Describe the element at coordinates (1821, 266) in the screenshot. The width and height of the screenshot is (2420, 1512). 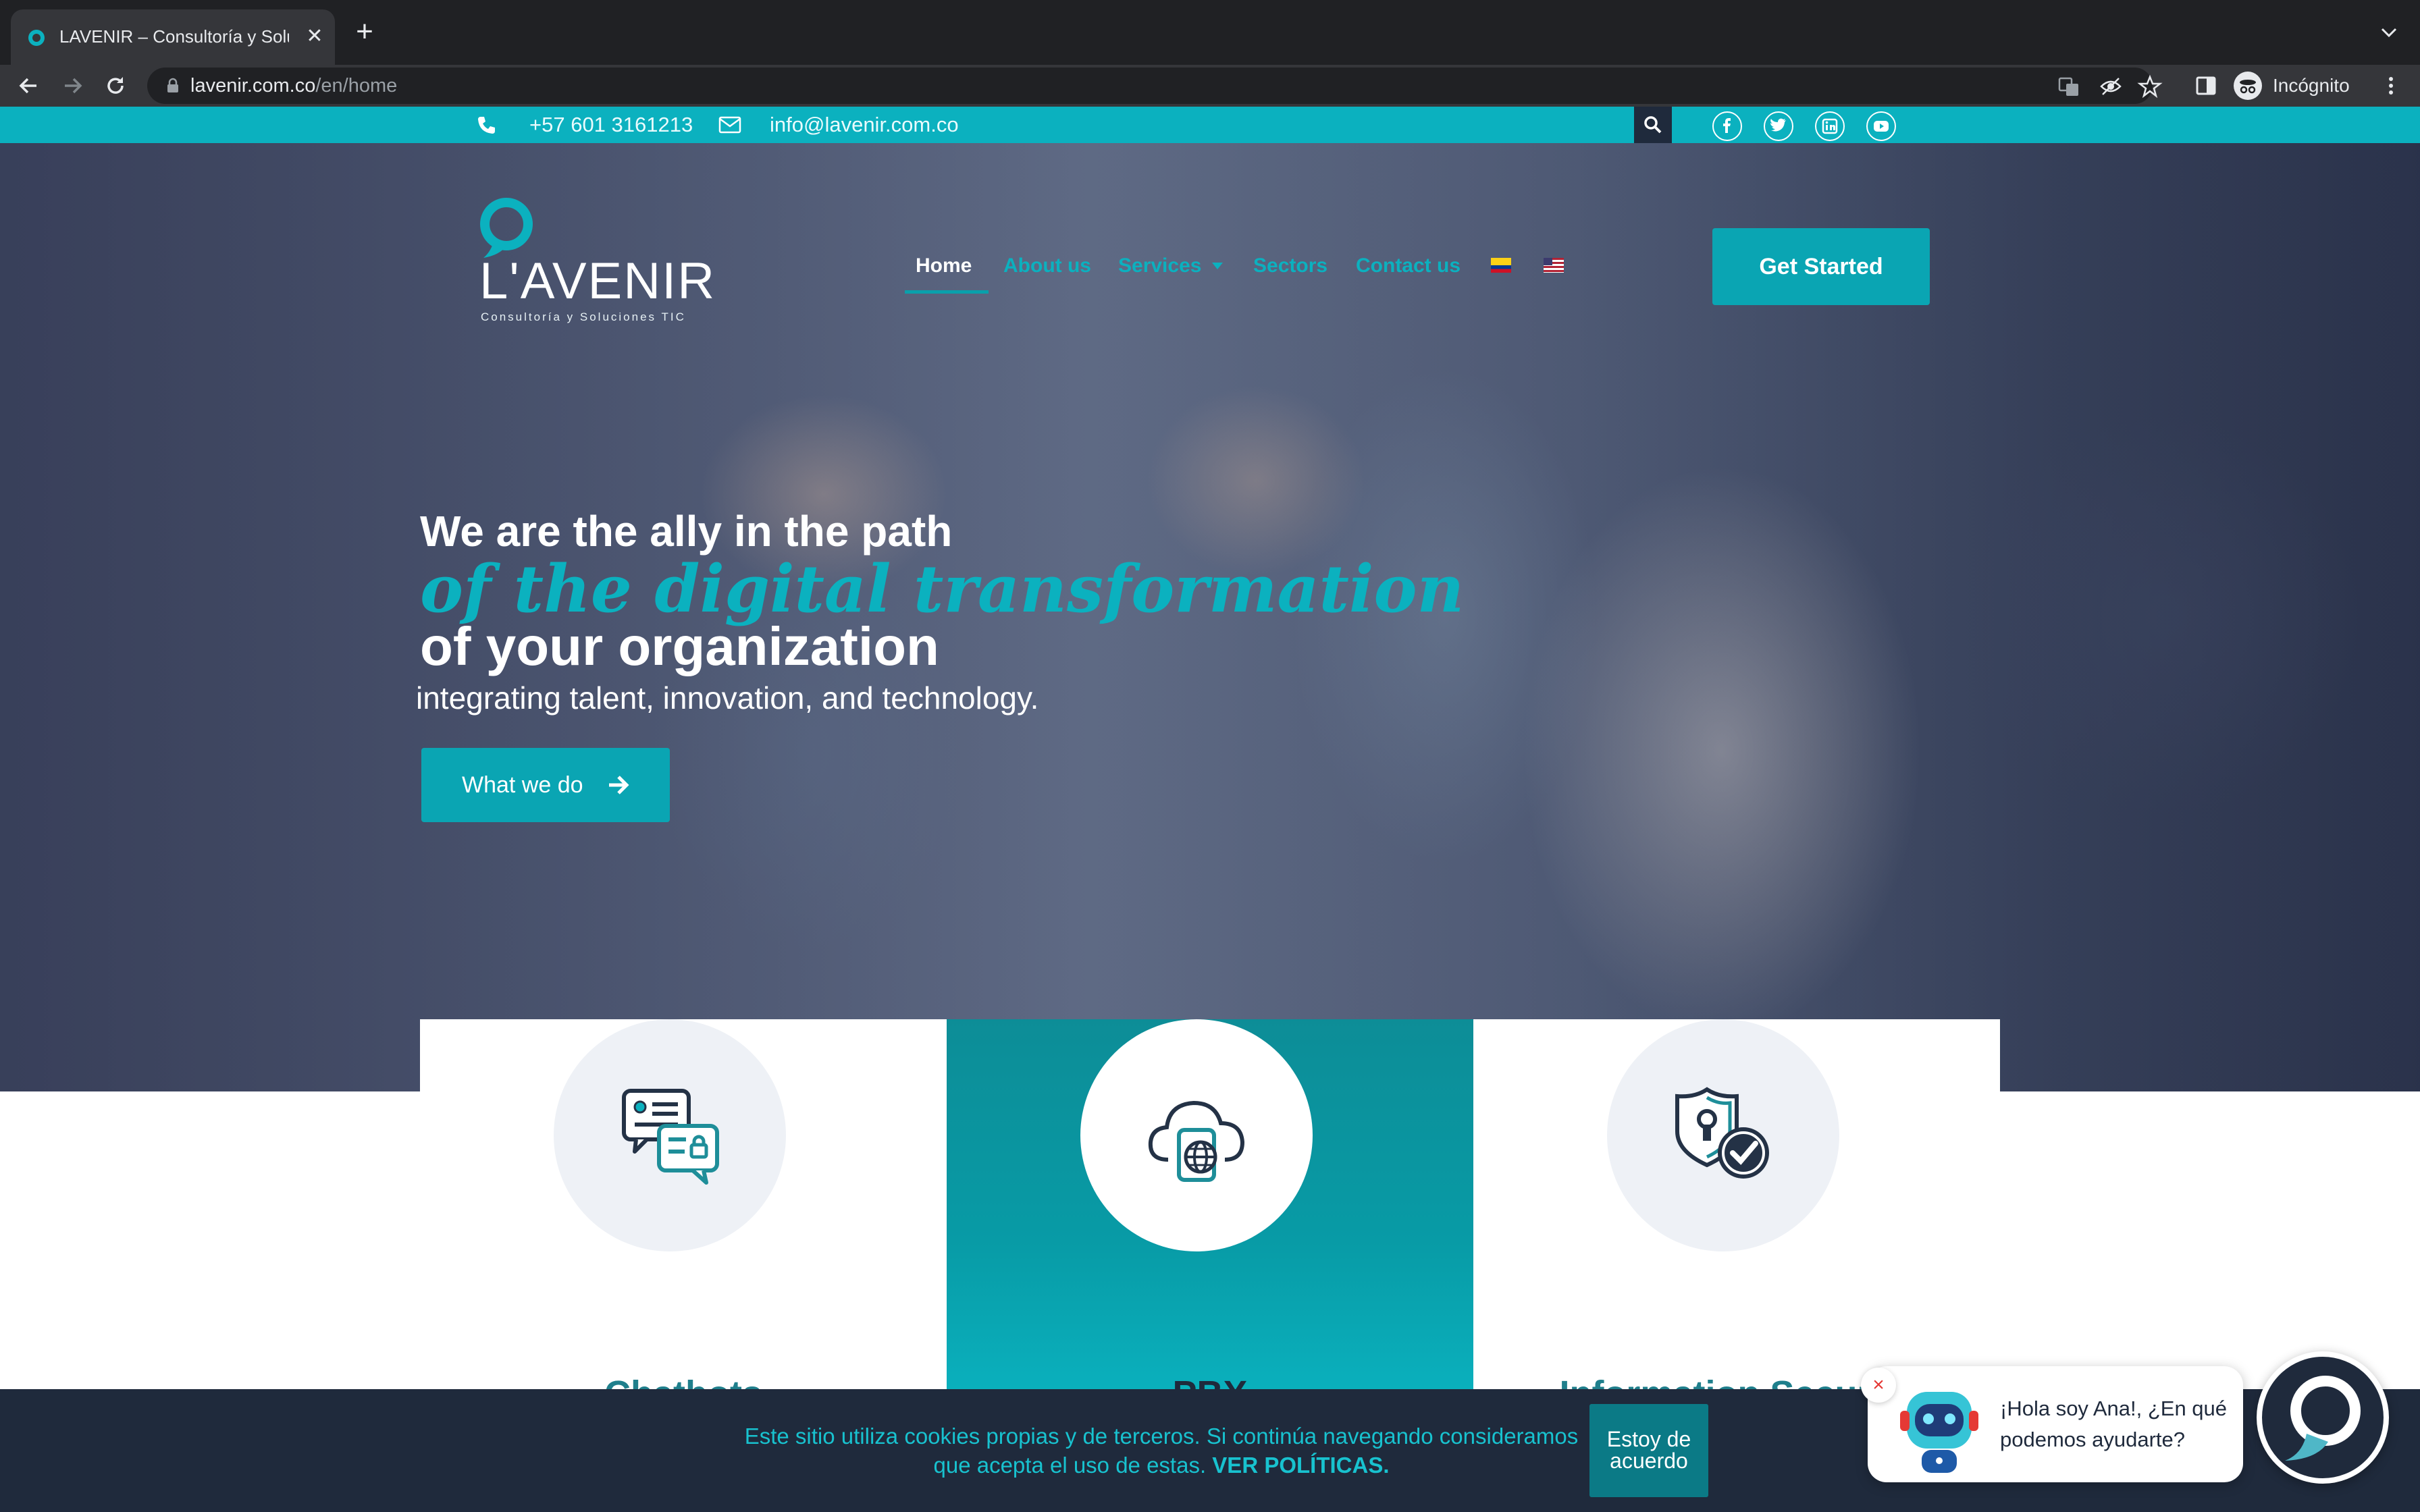
I see `get-started-button: Get Started` at that location.